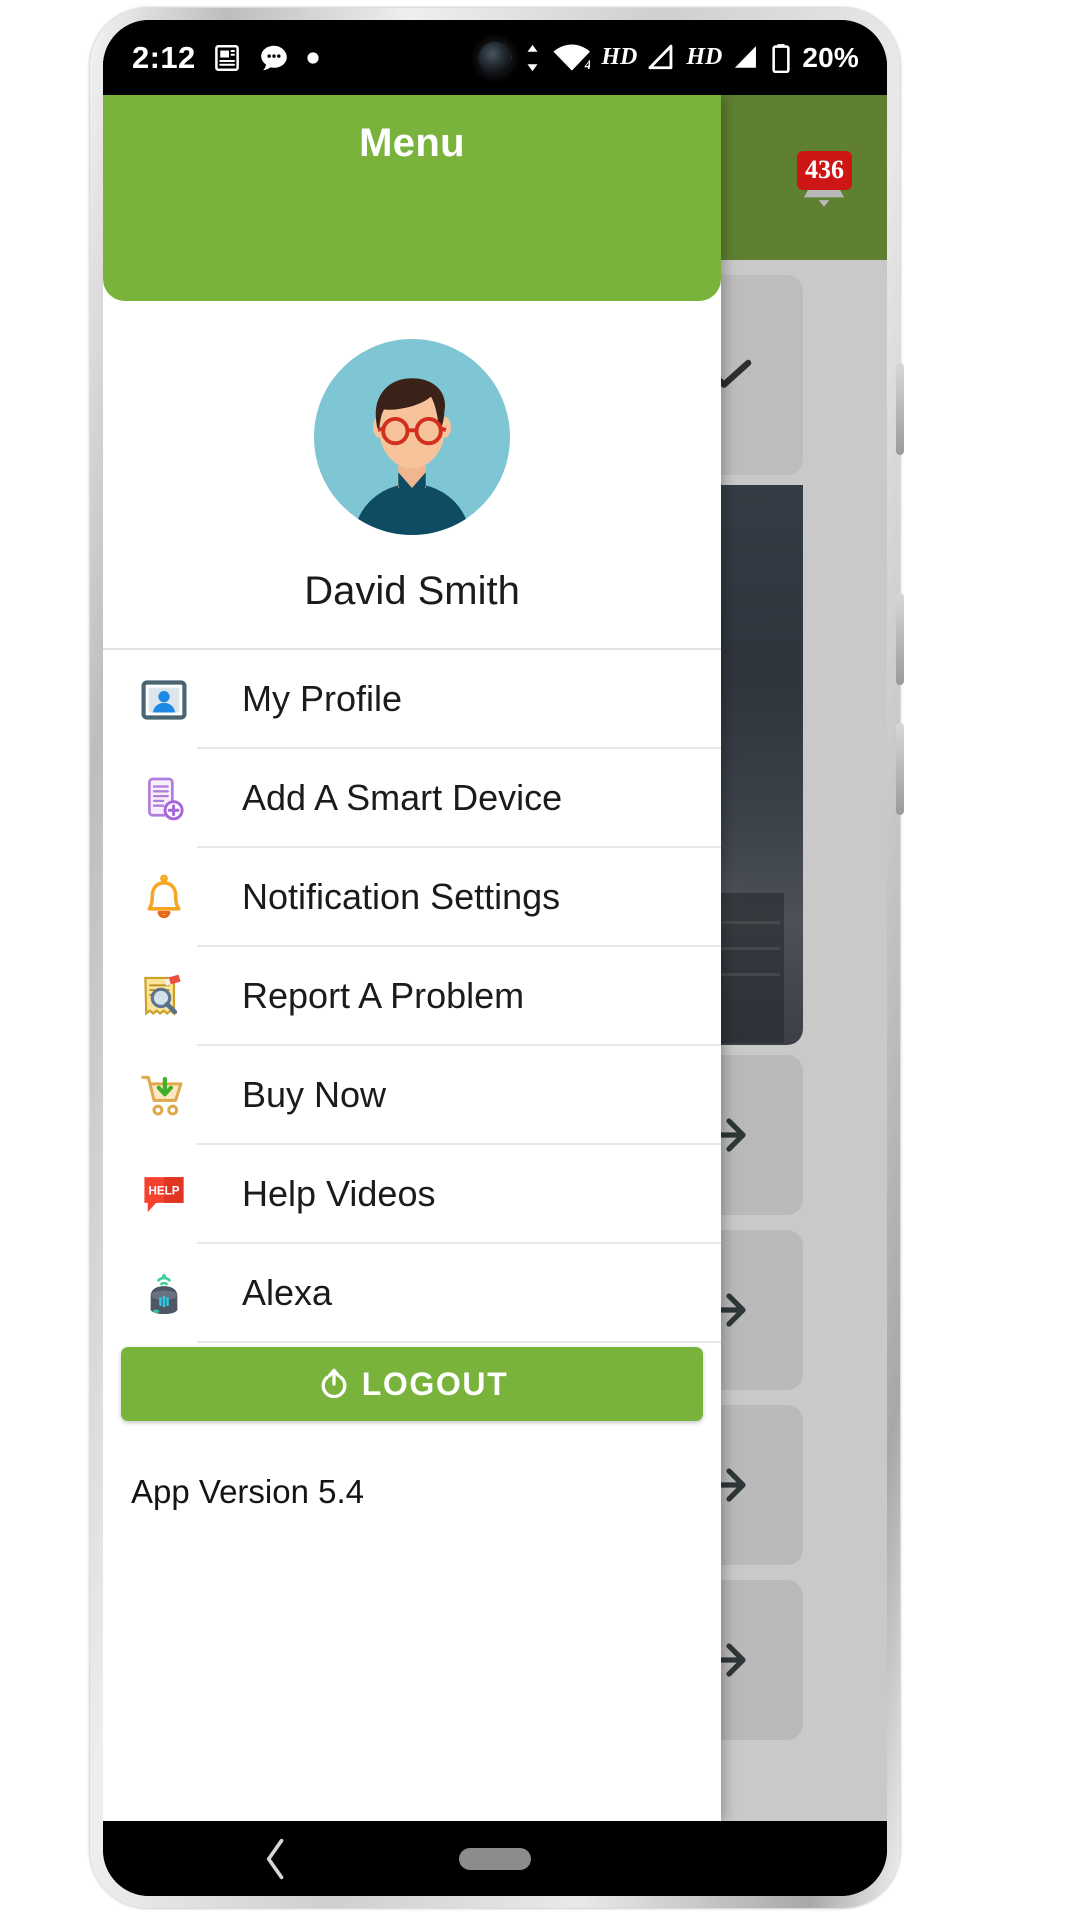 The width and height of the screenshot is (1080, 1920). I want to click on menu-item-my-profile: My Profile, so click(412, 699).